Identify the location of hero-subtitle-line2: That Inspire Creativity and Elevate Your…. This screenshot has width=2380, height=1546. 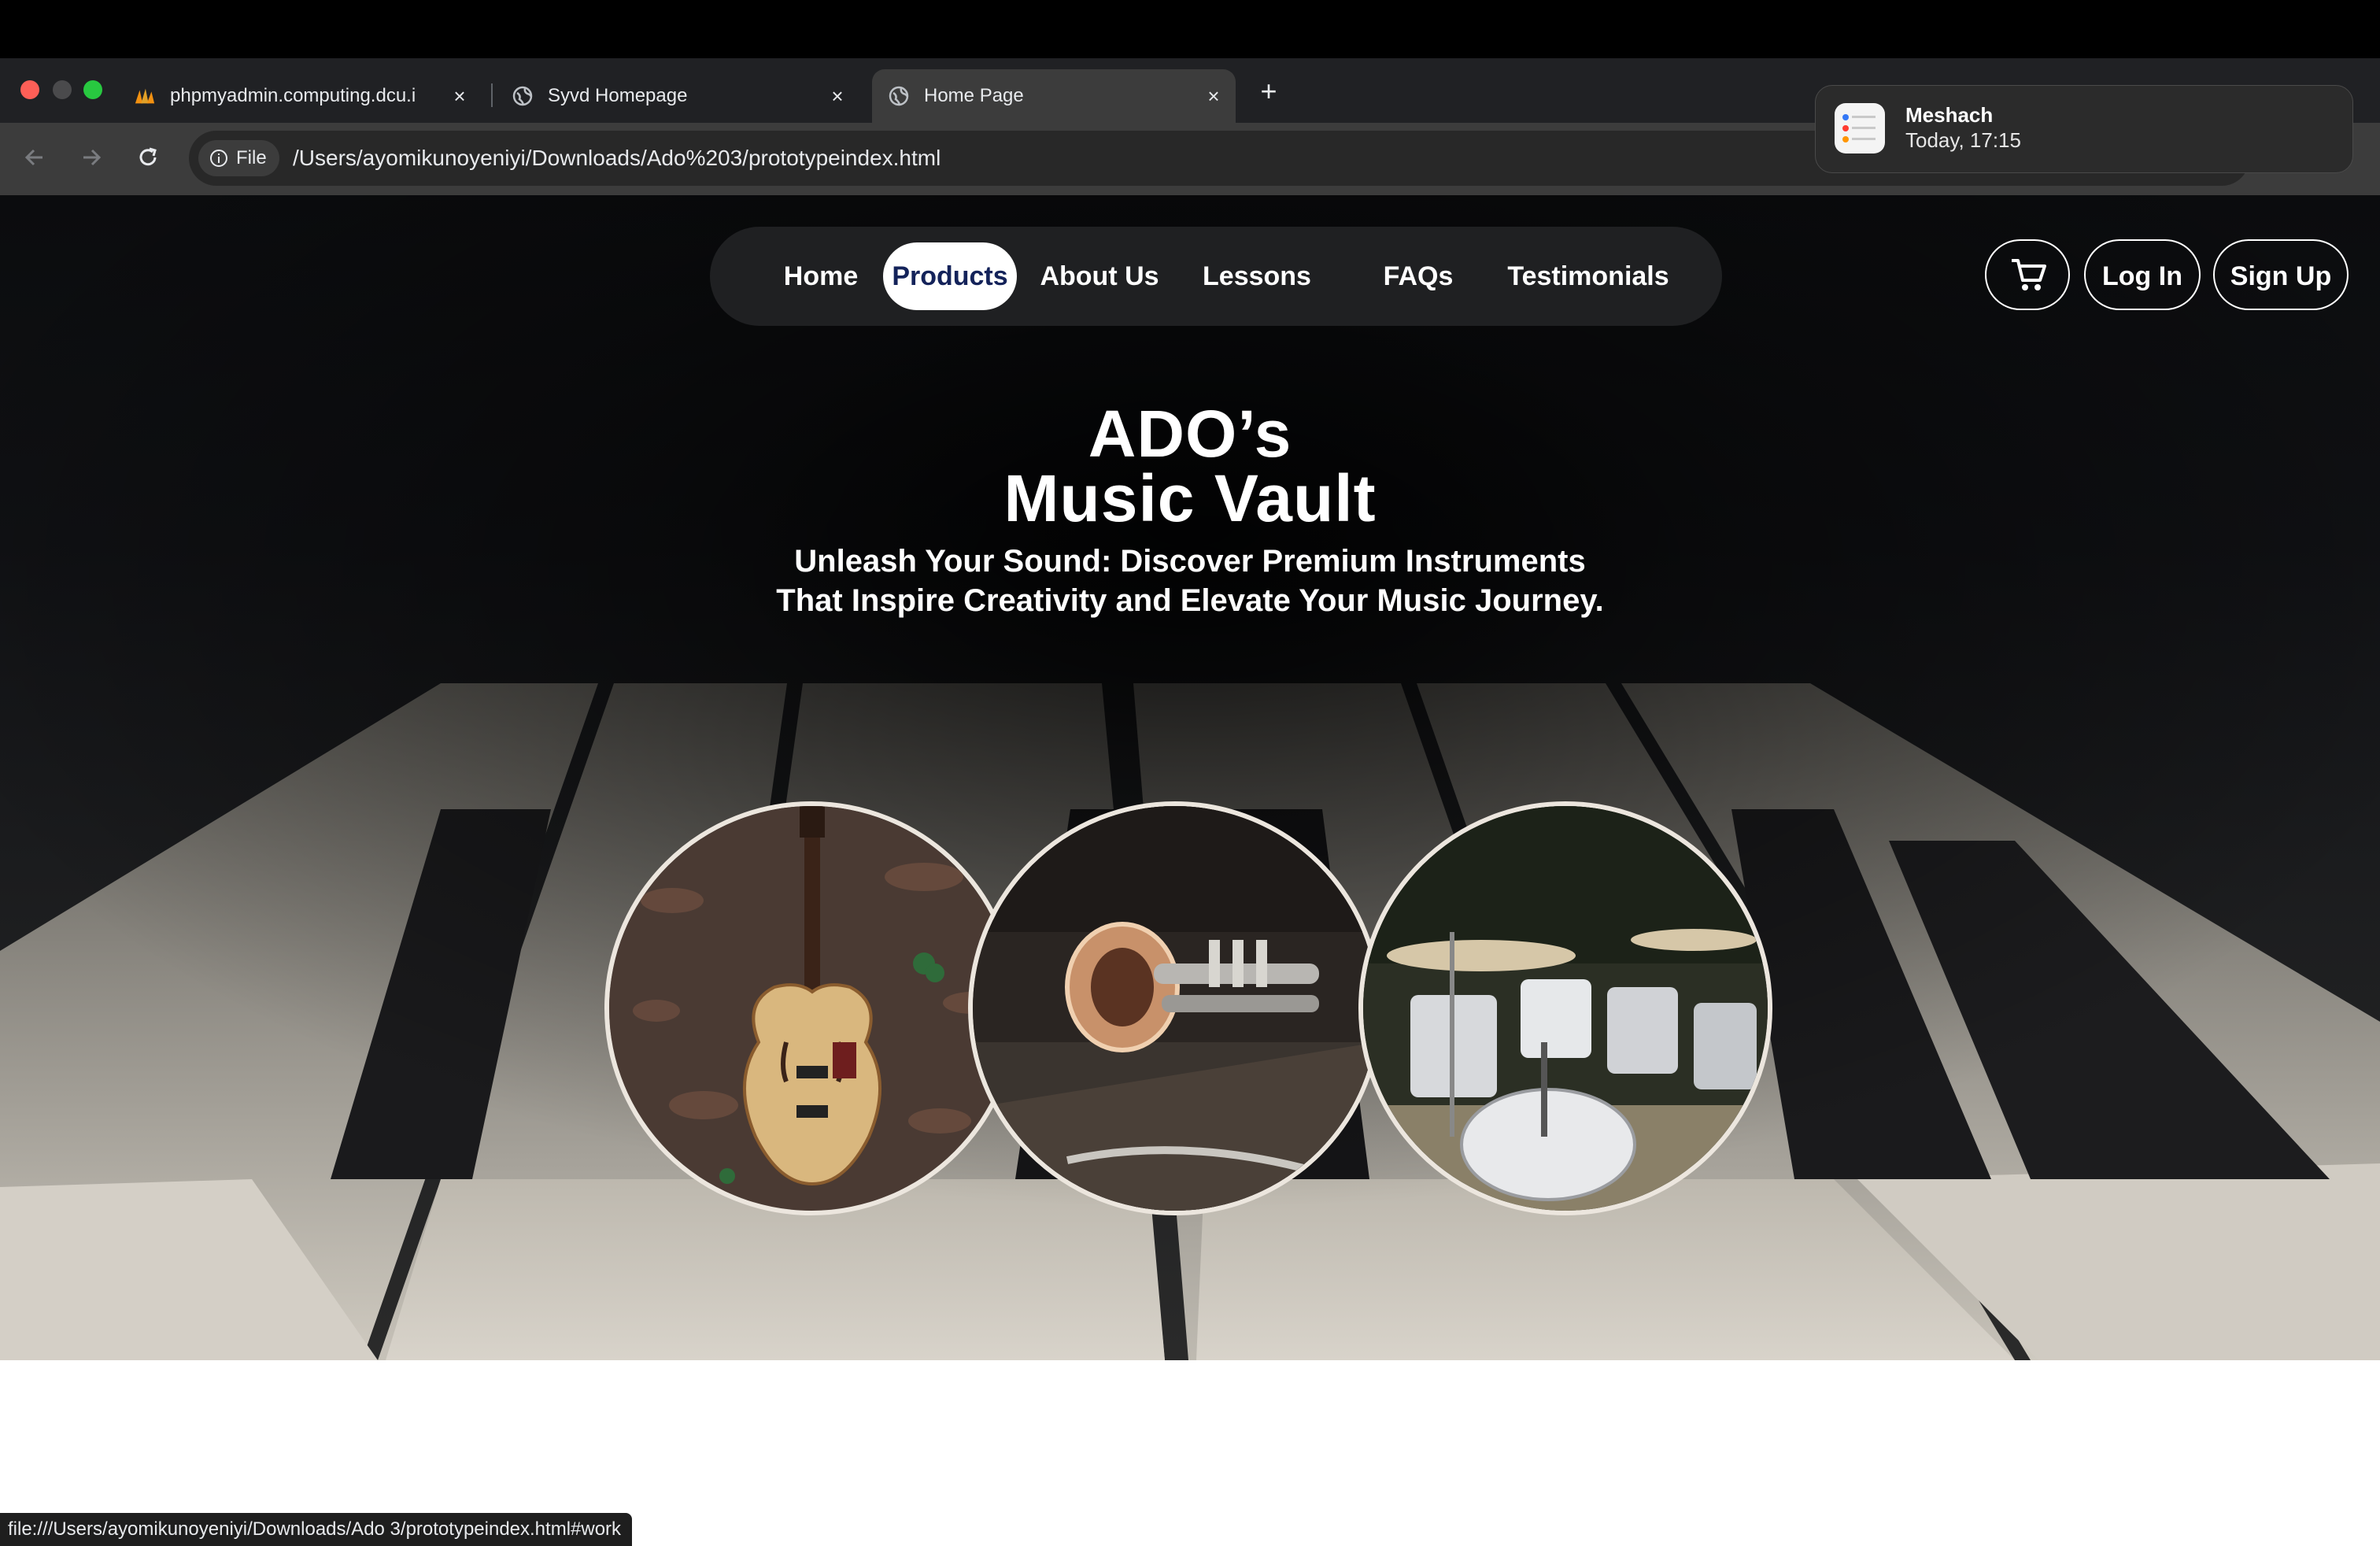
(1190, 600).